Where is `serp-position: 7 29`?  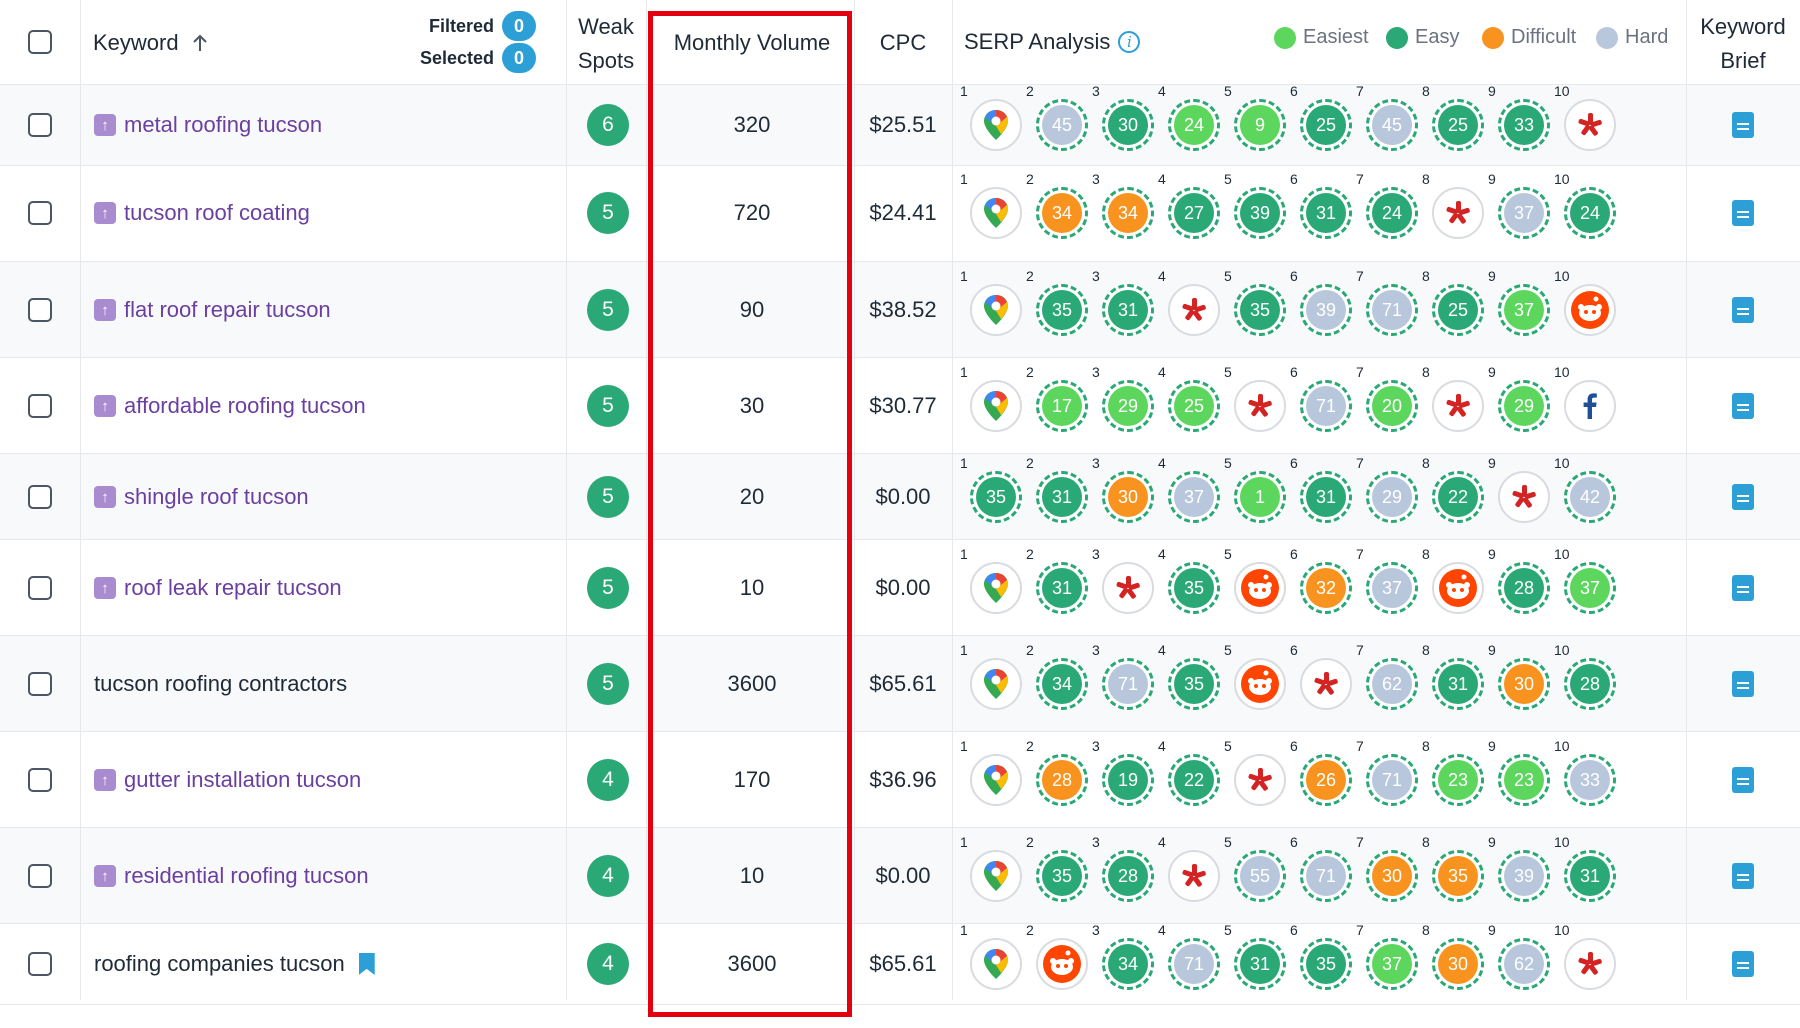 serp-position: 7 29 is located at coordinates (1389, 497).